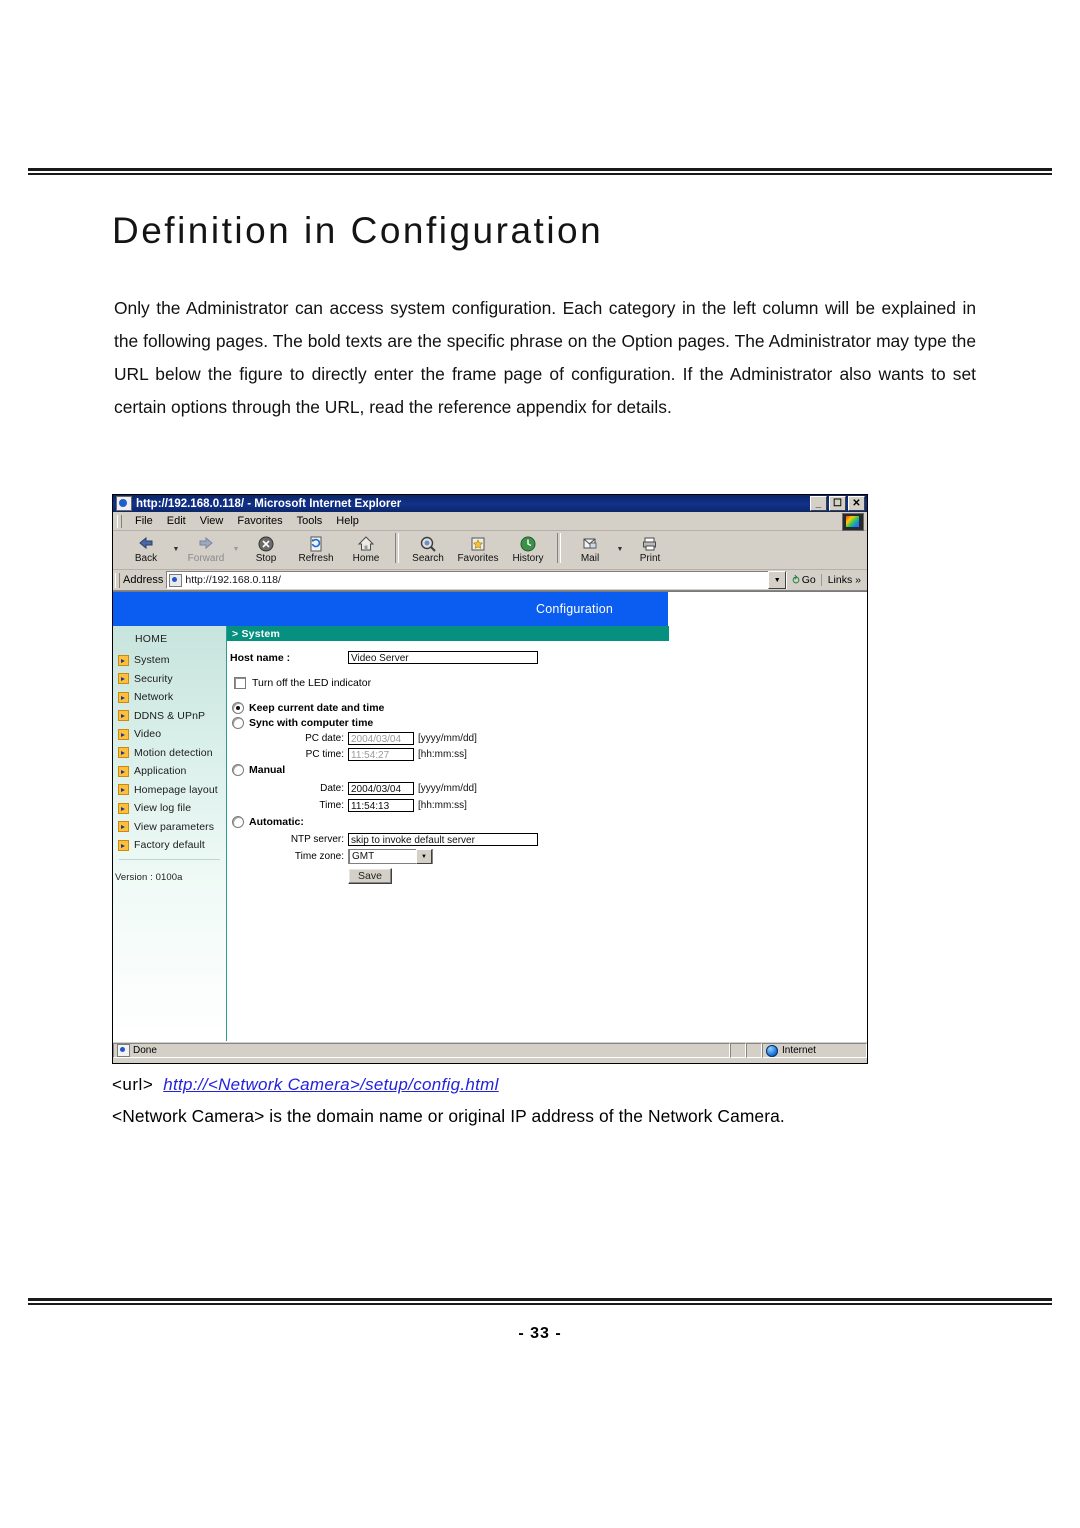 The image size is (1080, 1528). I want to click on security-zone-label: Internet, so click(799, 1050).